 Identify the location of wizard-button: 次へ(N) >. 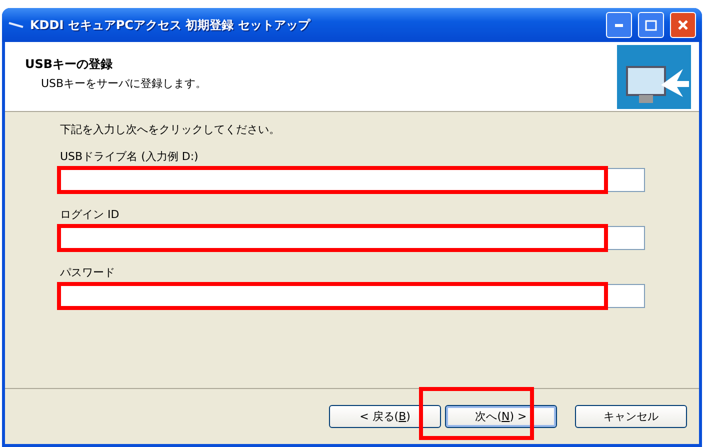
(501, 416).